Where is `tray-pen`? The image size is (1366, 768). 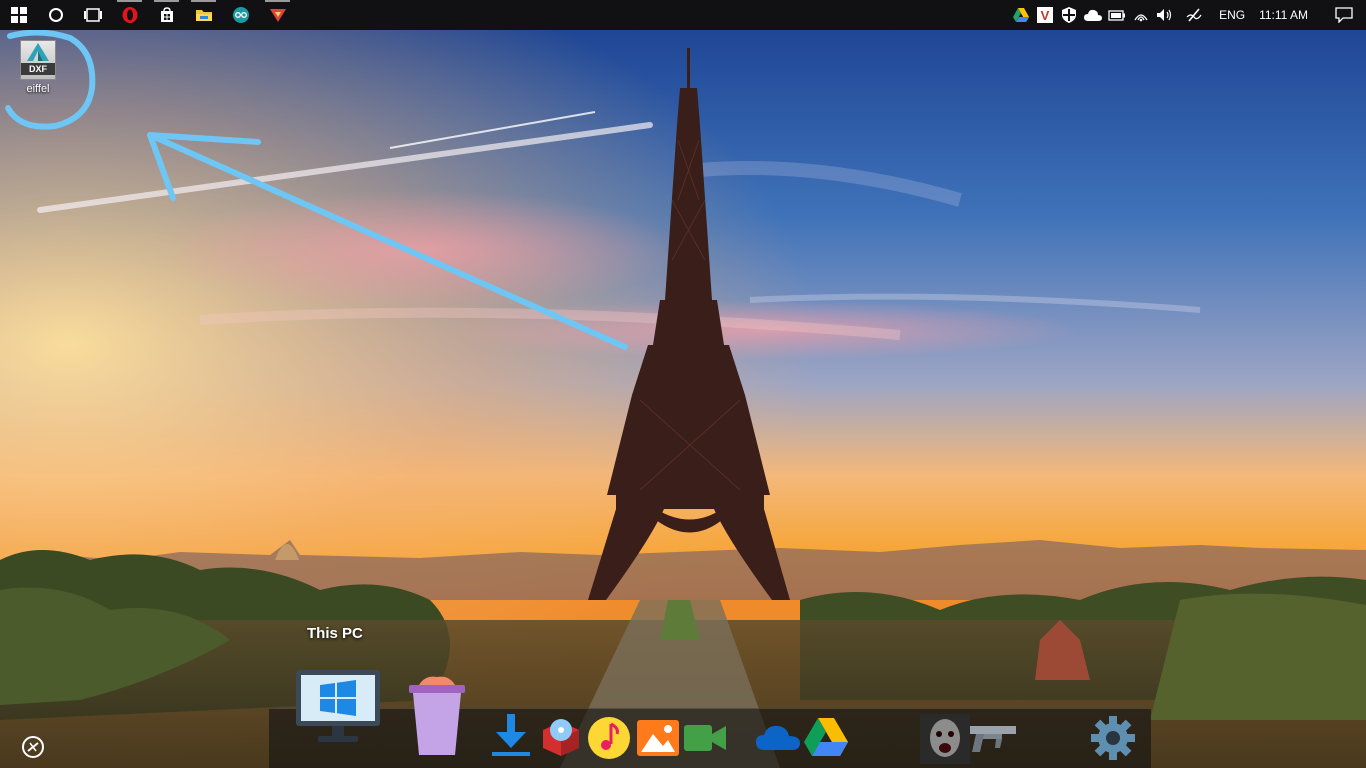 tray-pen is located at coordinates (1194, 15).